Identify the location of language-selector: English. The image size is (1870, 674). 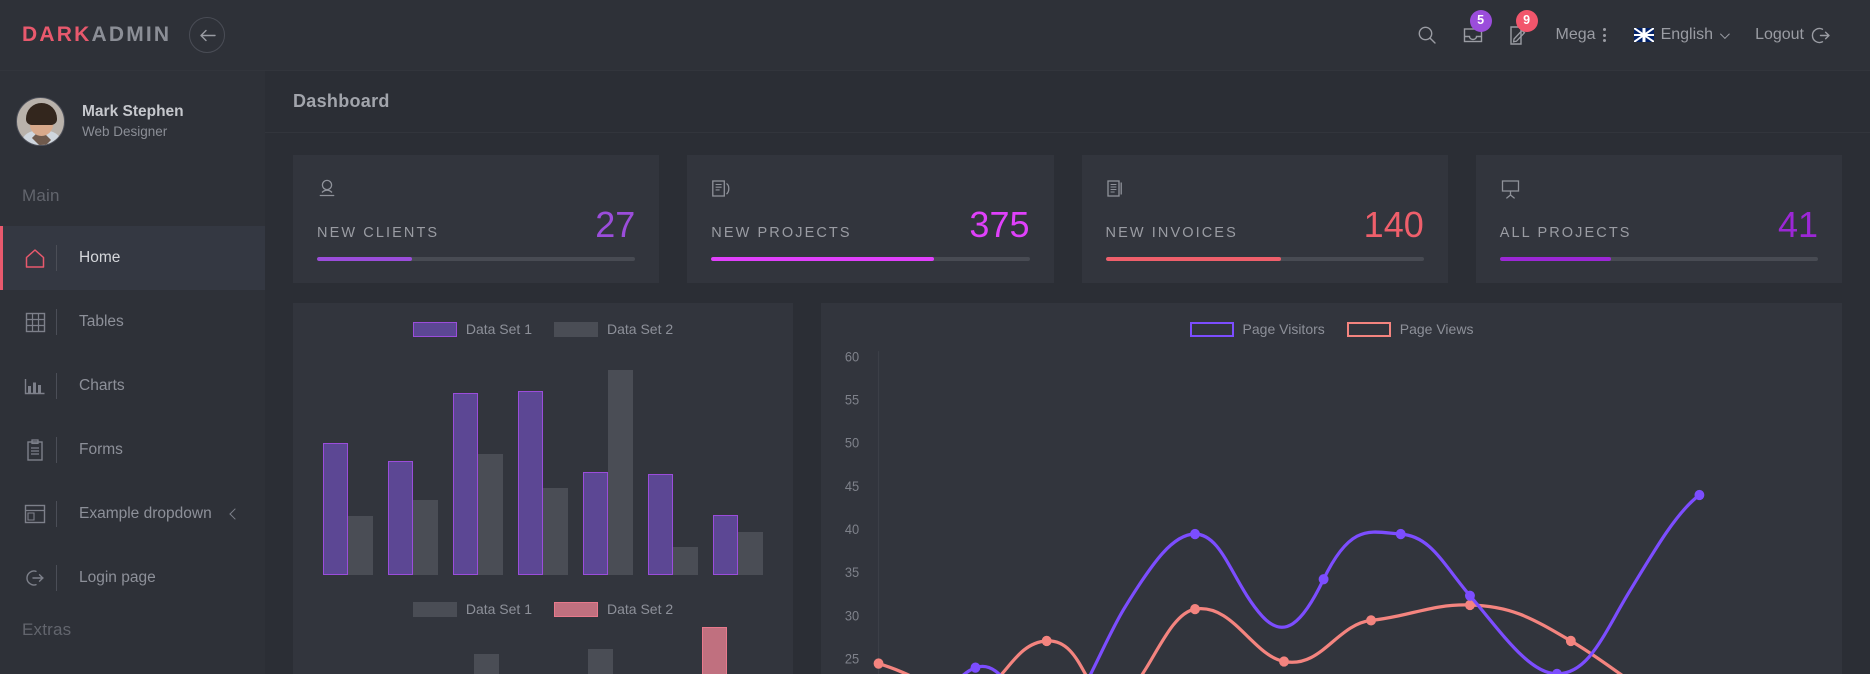
(1680, 35).